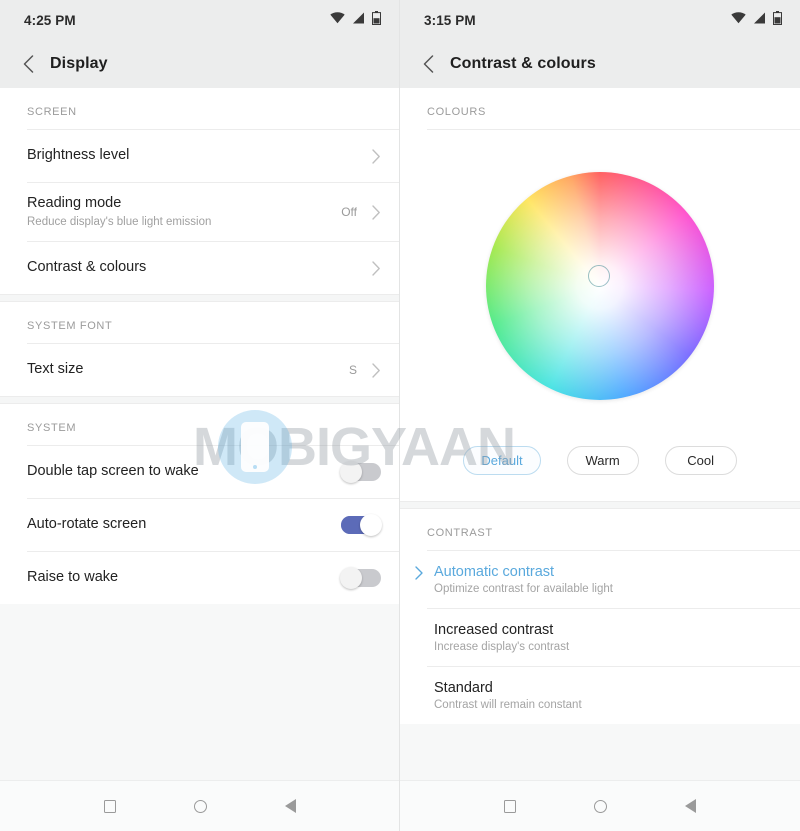  Describe the element at coordinates (199, 472) in the screenshot. I see `list-item-double-tap-screen-to-wake: Double tap screen to wake` at that location.